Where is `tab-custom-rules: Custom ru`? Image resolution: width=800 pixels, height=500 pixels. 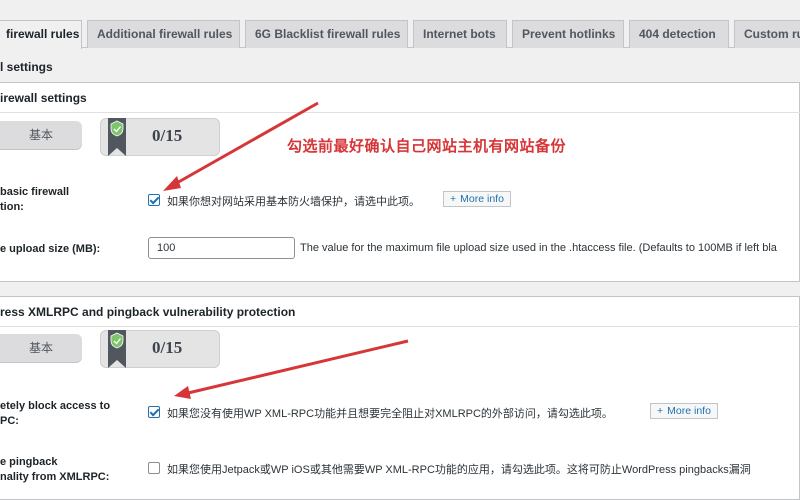
tab-custom-rules: Custom ru is located at coordinates (767, 34).